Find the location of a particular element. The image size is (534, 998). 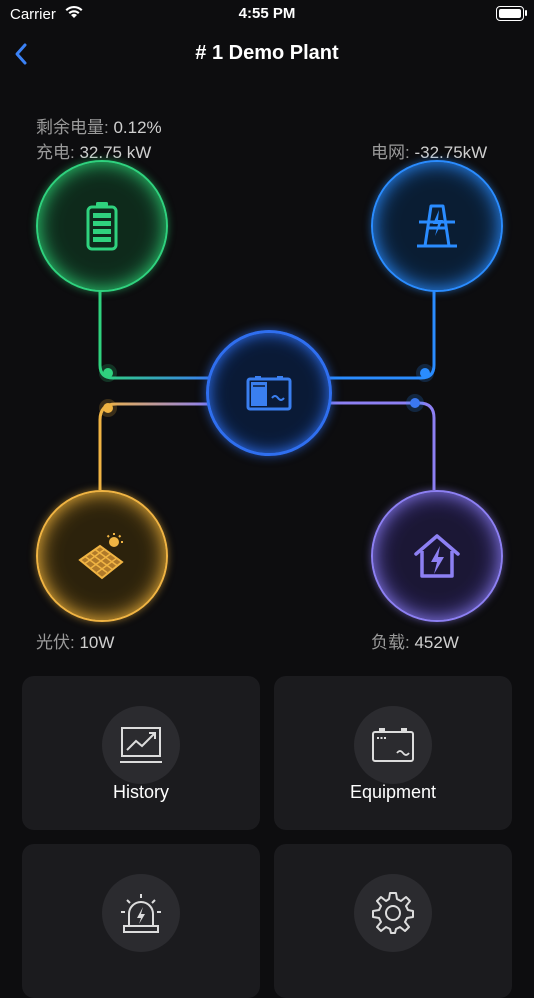

battery-node is located at coordinates (102, 226).